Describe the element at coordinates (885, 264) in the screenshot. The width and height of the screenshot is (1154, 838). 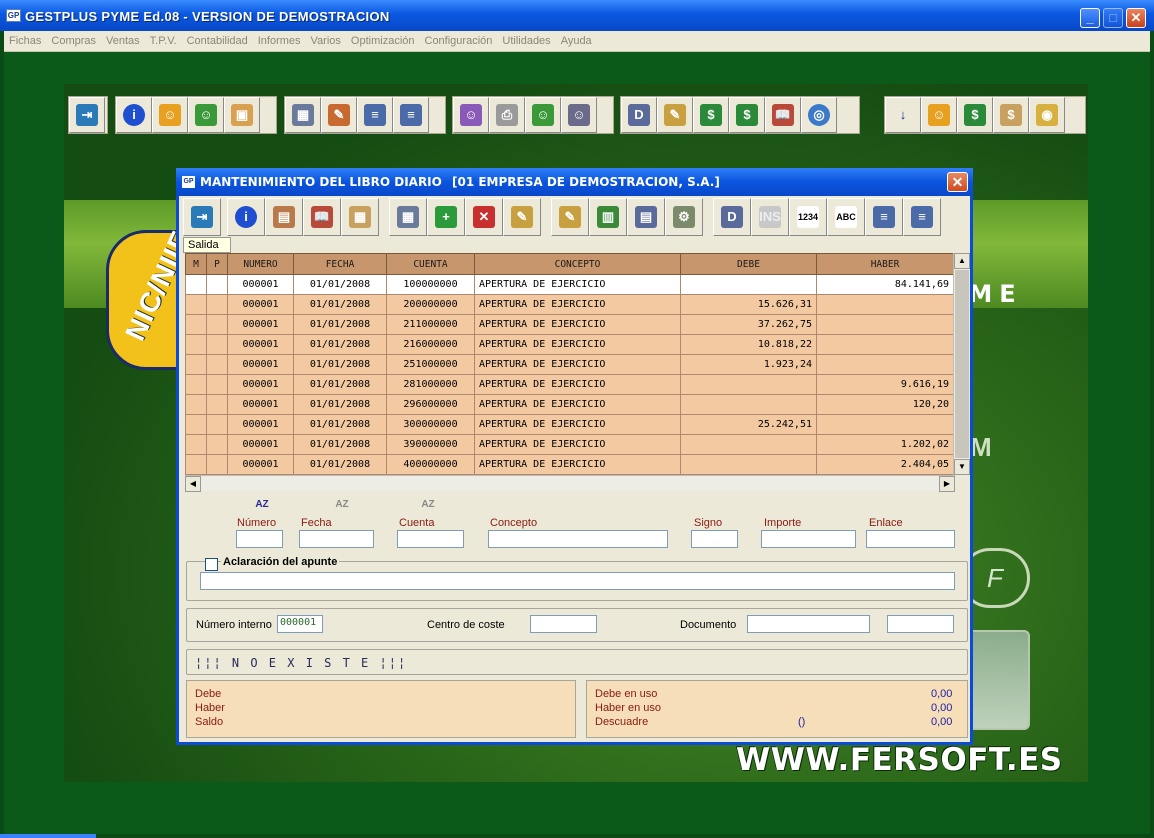
I see `col-header-haber: HABER` at that location.